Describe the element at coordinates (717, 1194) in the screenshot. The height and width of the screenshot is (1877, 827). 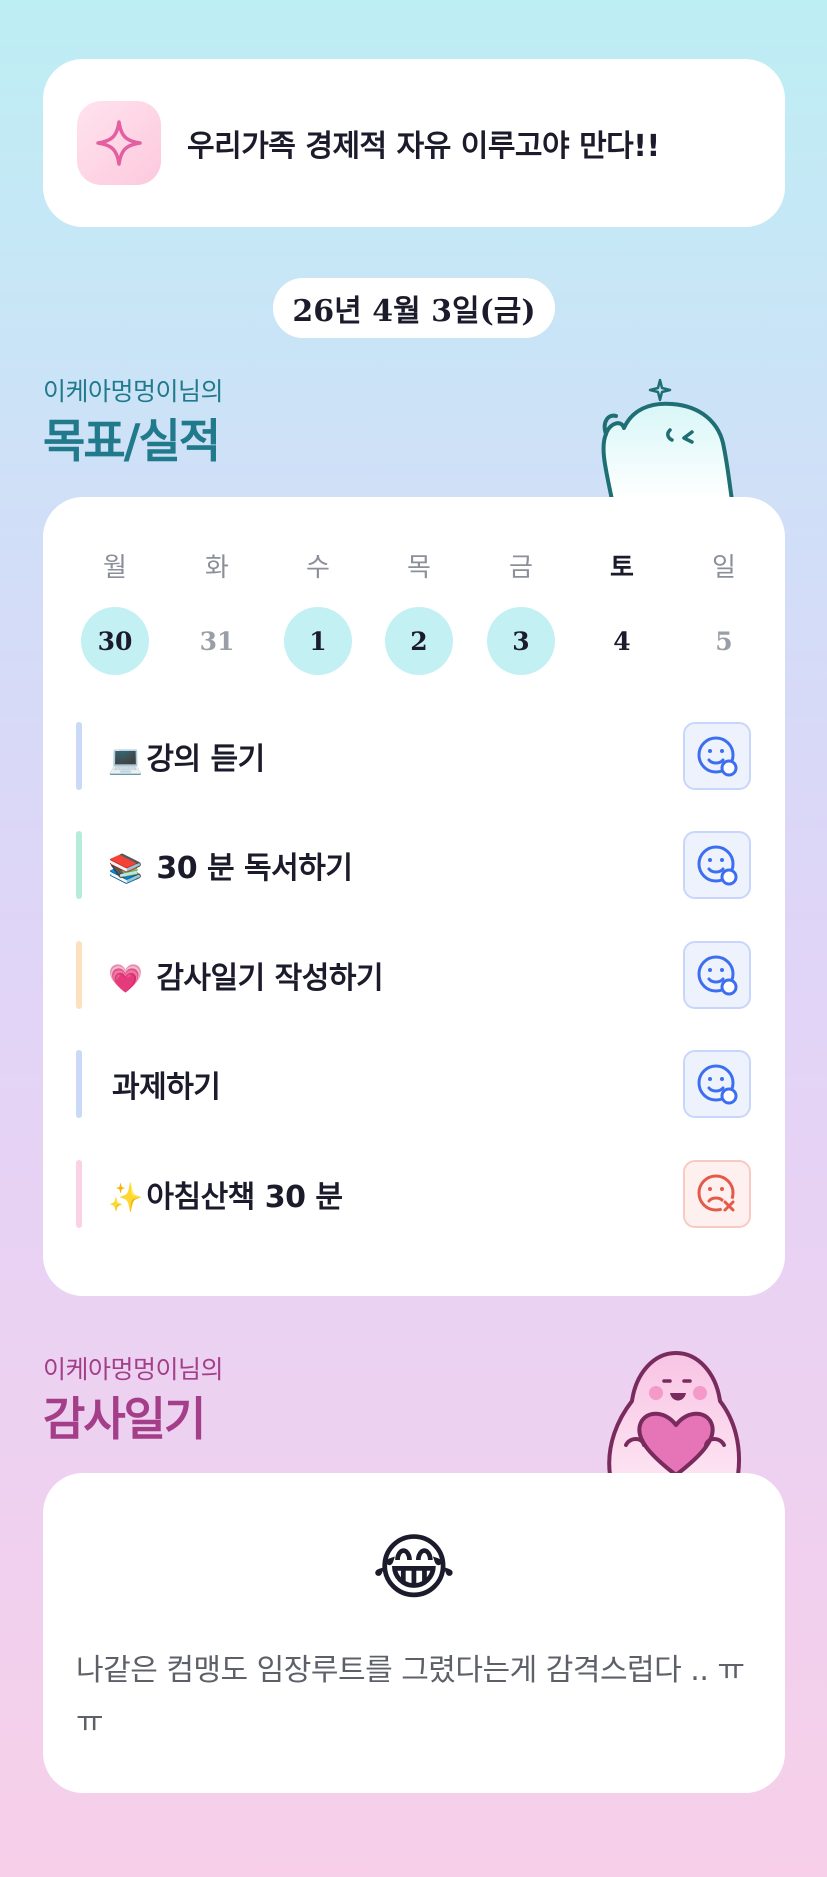
I see `frown-icon` at that location.